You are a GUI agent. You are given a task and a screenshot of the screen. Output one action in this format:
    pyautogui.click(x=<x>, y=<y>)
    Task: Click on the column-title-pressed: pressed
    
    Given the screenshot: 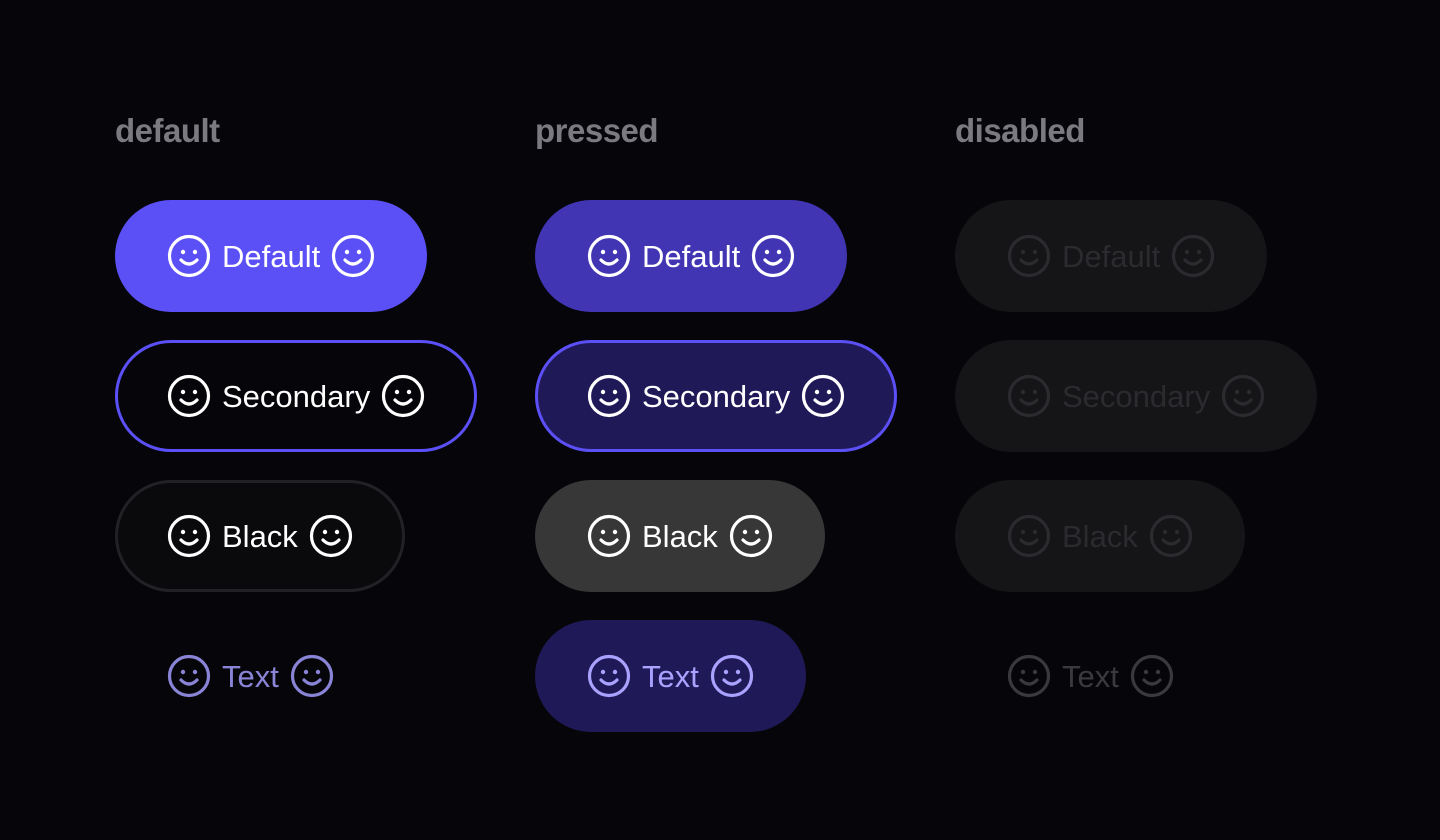 What is the action you would take?
    pyautogui.click(x=597, y=130)
    